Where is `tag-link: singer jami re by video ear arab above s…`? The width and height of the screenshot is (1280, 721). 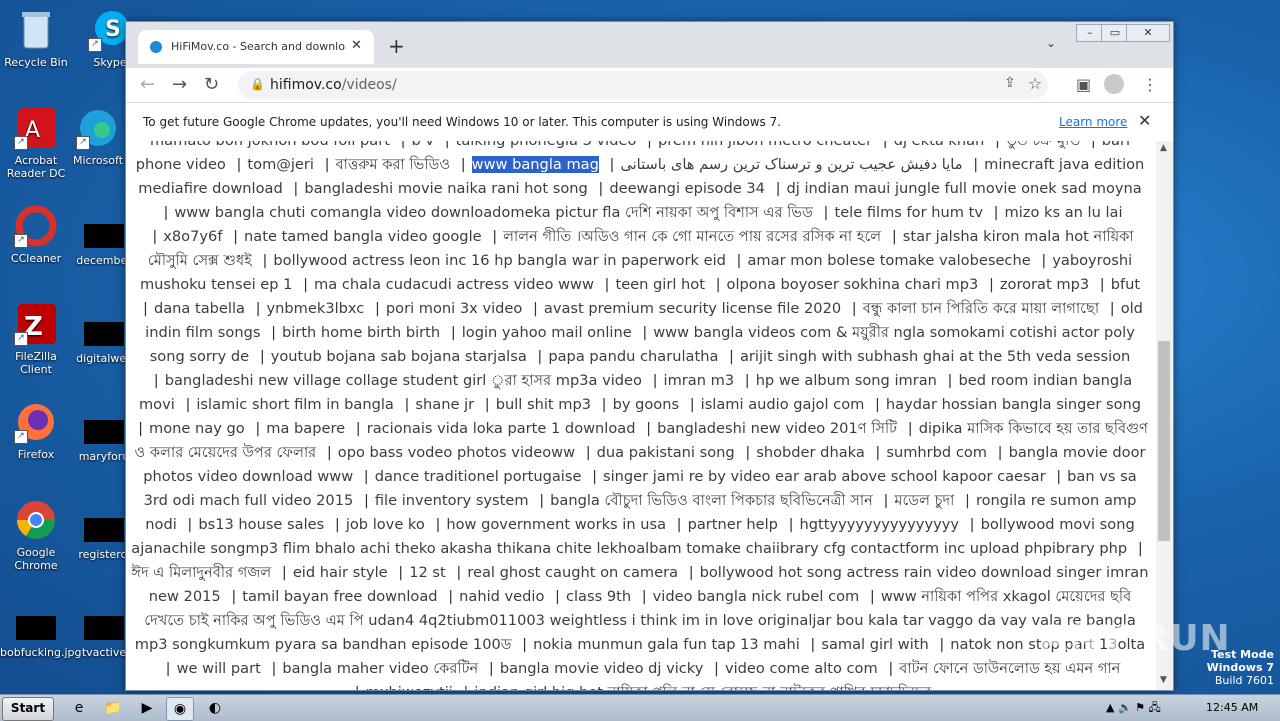 tag-link: singer jami re by video ear arab above s… is located at coordinates (824, 476).